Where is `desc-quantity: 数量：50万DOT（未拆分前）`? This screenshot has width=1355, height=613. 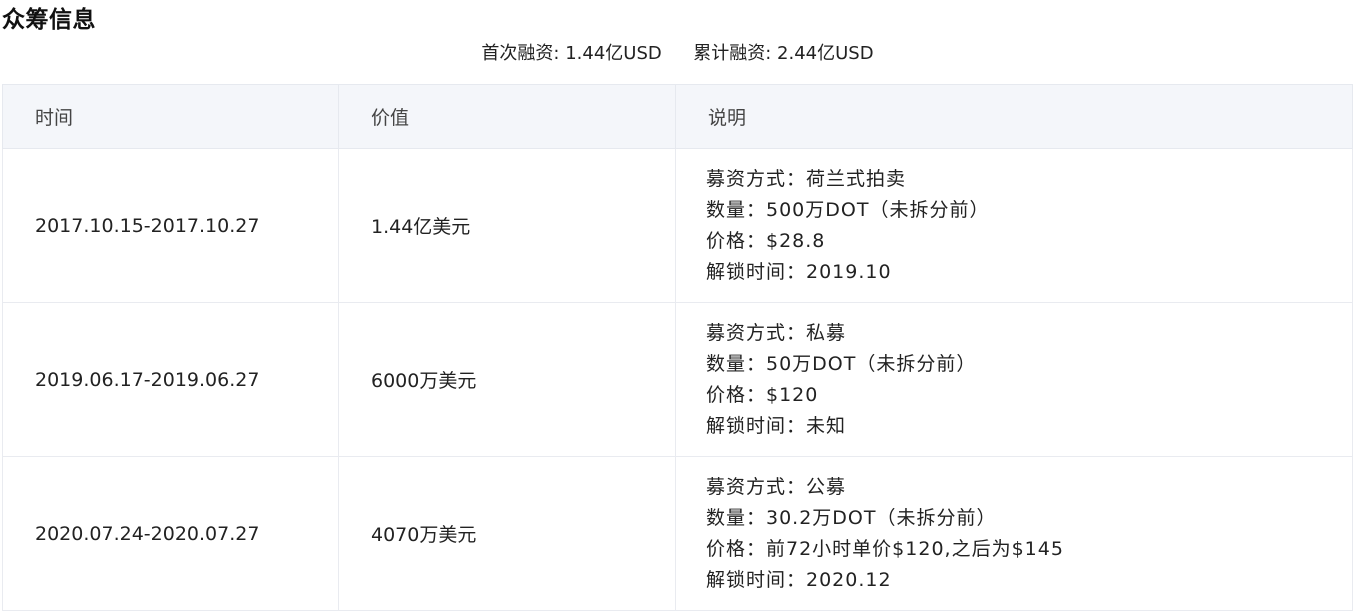 desc-quantity: 数量：50万DOT（未拆分前） is located at coordinates (841, 363).